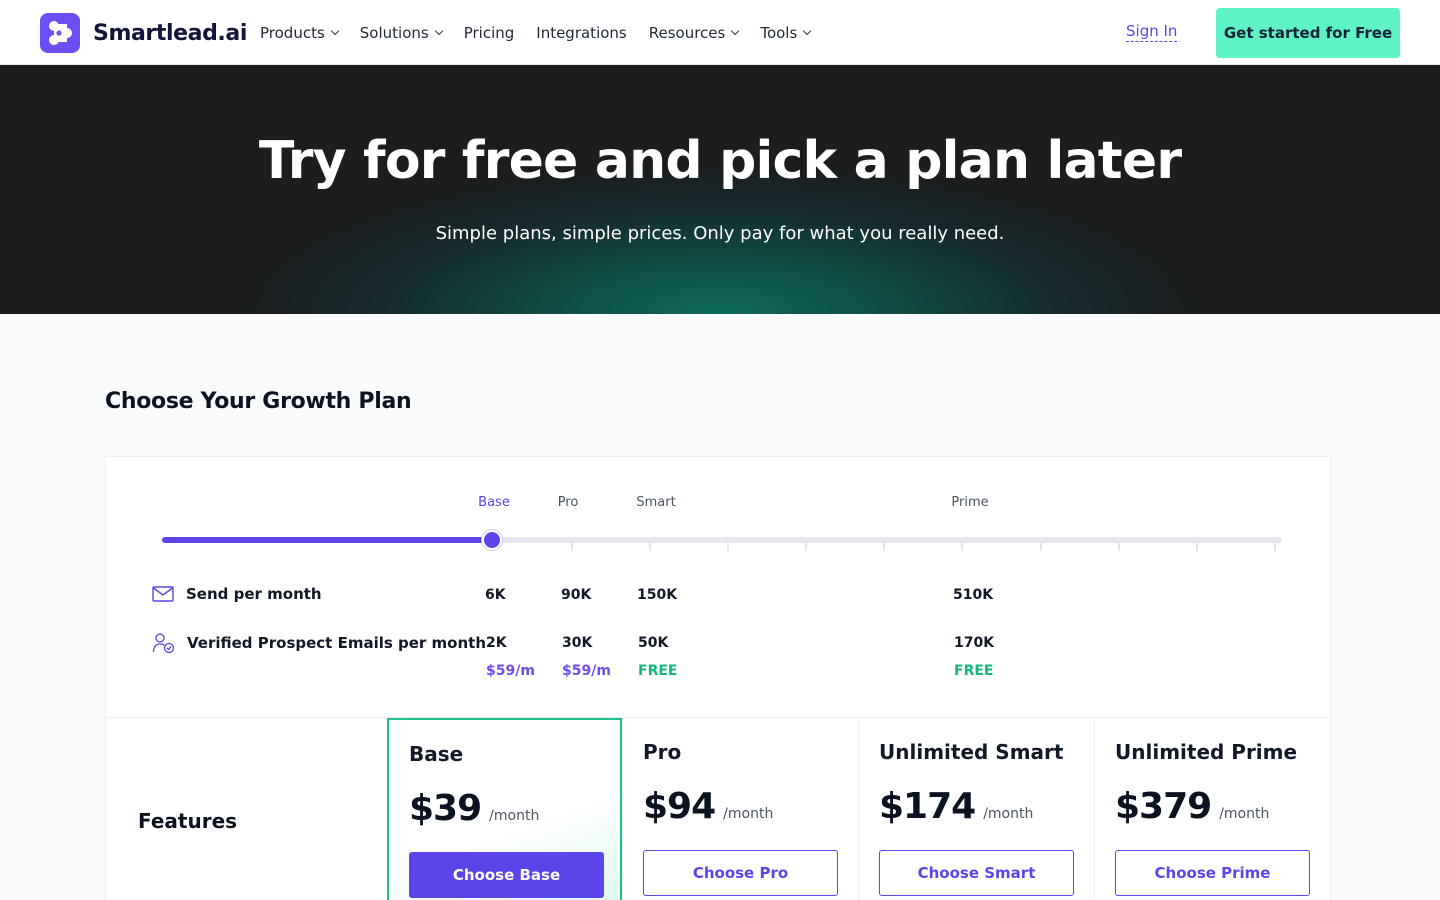 The width and height of the screenshot is (1440, 900). Describe the element at coordinates (170, 33) in the screenshot. I see `brand-name: Smartlead.ai` at that location.